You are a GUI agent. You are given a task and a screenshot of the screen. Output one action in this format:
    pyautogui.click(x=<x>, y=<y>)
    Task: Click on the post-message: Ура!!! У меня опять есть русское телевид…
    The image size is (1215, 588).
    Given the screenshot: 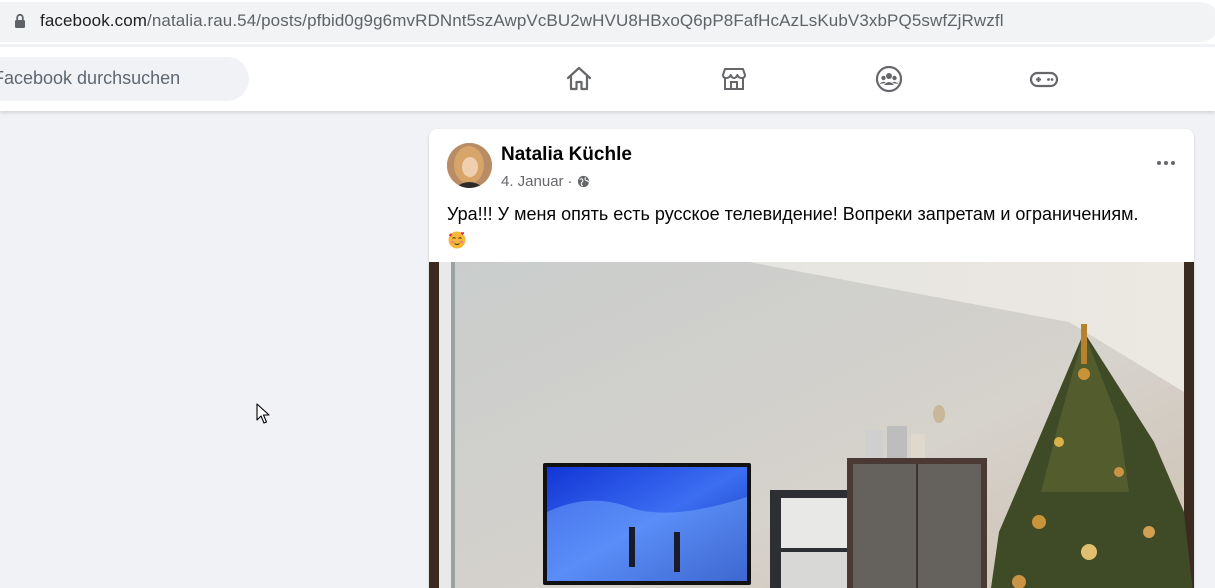 What is the action you would take?
    pyautogui.click(x=812, y=228)
    